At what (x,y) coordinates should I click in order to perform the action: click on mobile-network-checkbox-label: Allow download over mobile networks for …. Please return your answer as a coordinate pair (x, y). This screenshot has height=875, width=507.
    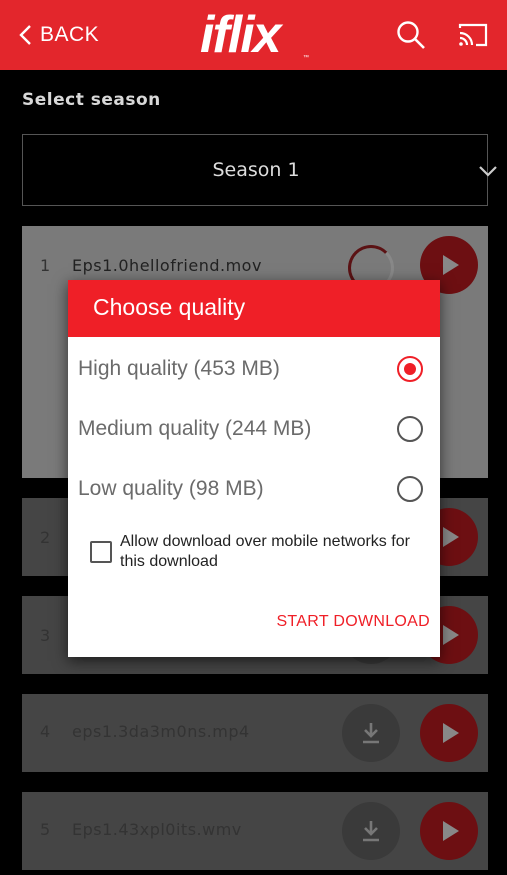
    Looking at the image, I should click on (275, 552).